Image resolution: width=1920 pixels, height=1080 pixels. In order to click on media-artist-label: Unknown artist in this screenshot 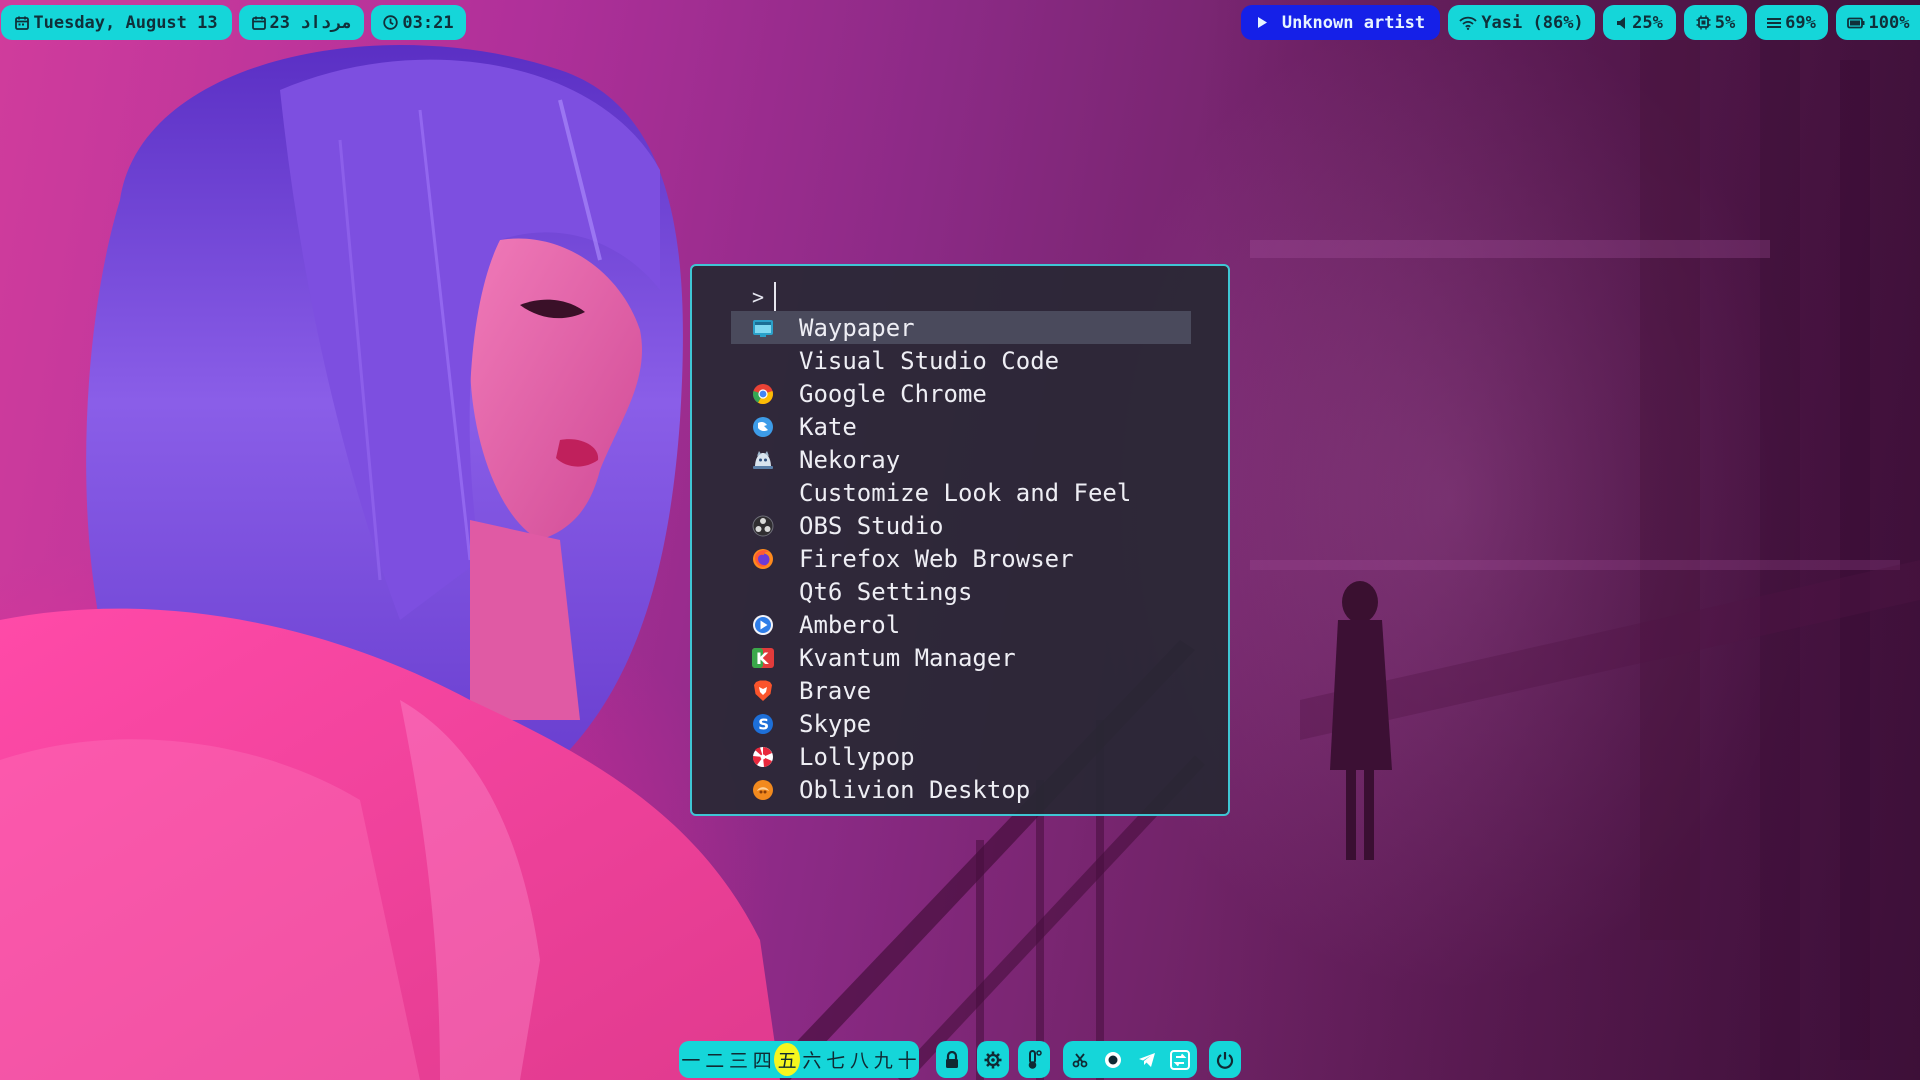, I will do `click(1353, 22)`.